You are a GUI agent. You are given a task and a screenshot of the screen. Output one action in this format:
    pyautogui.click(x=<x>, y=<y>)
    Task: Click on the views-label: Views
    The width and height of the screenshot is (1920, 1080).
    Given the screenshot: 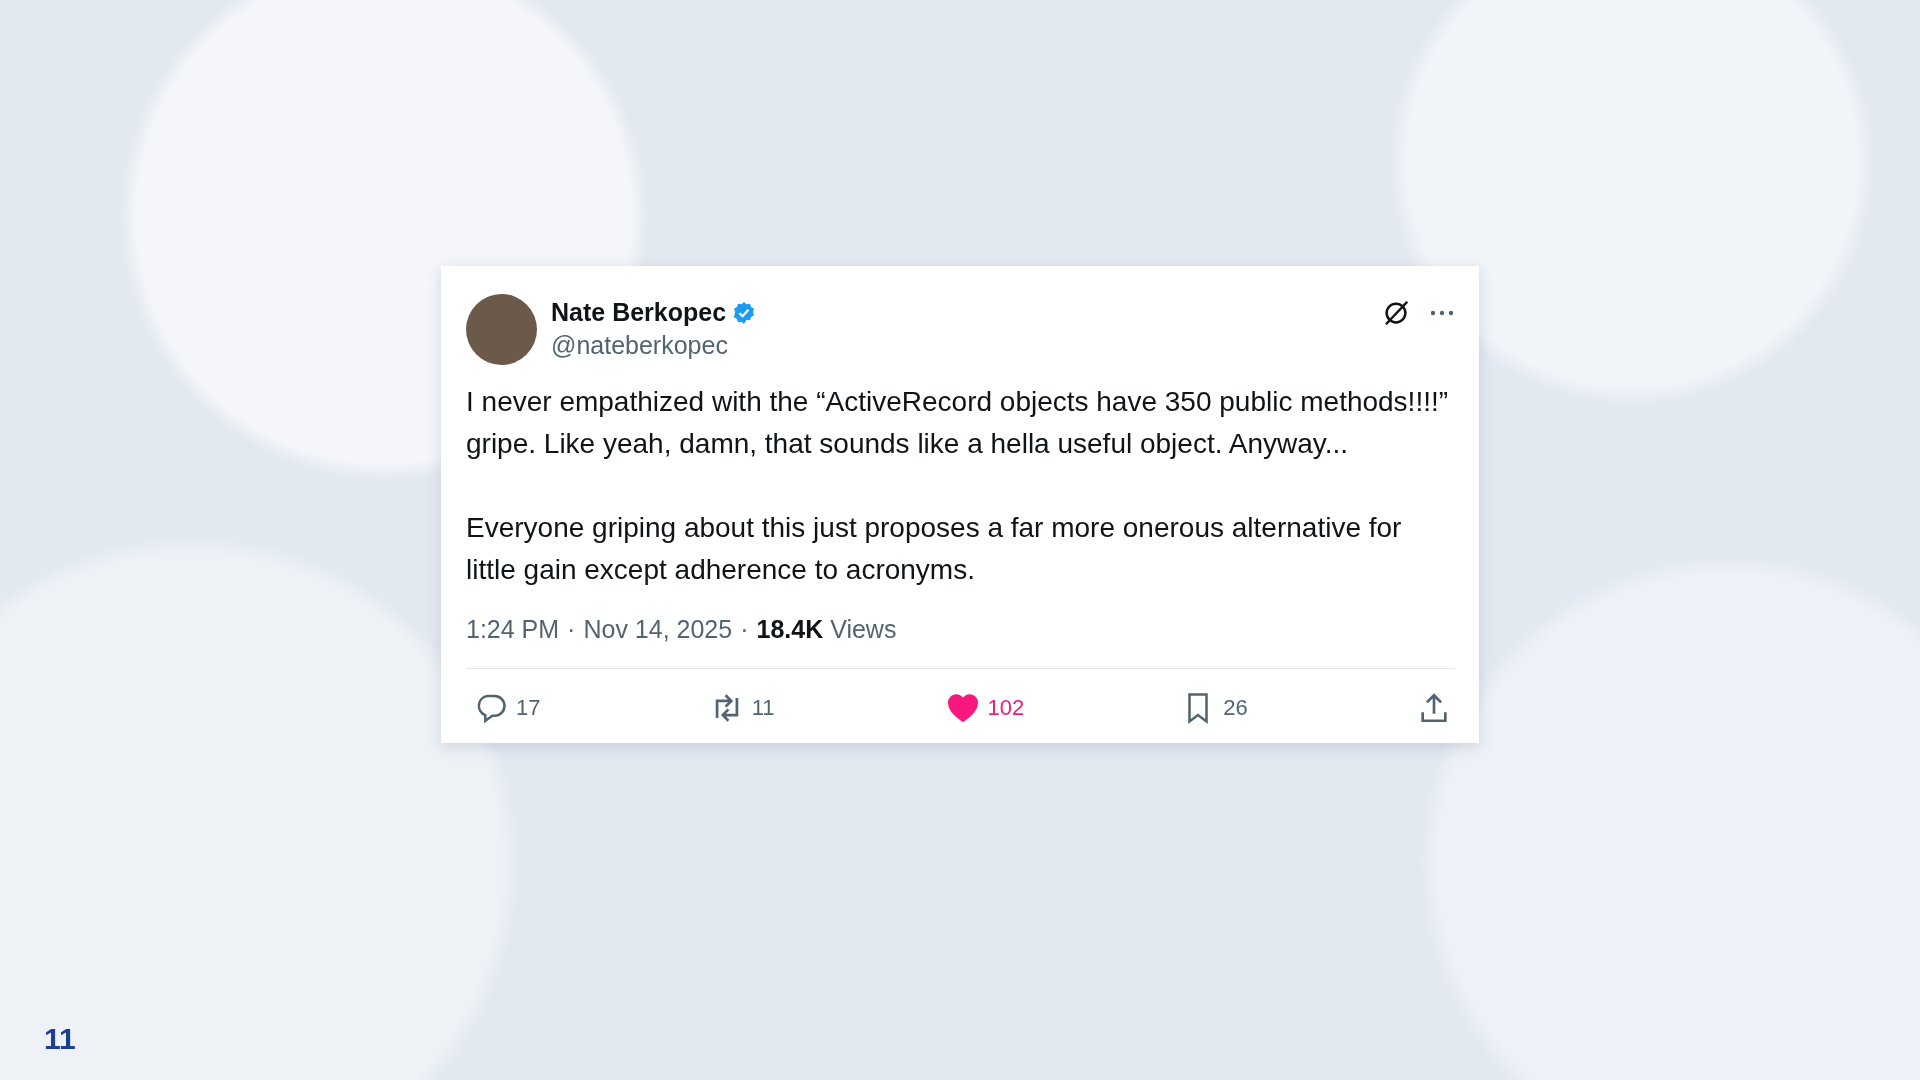 What is the action you would take?
    pyautogui.click(x=863, y=629)
    